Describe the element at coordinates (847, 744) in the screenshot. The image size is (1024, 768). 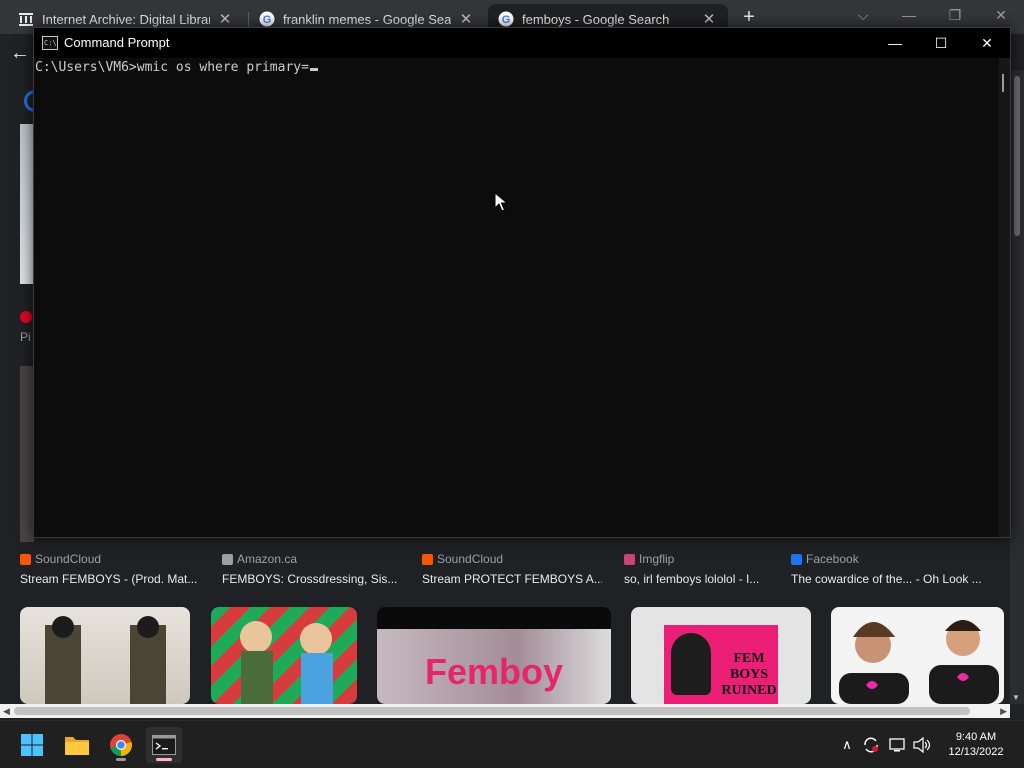
I see `tray-overflow-chevron-icon: ∧` at that location.